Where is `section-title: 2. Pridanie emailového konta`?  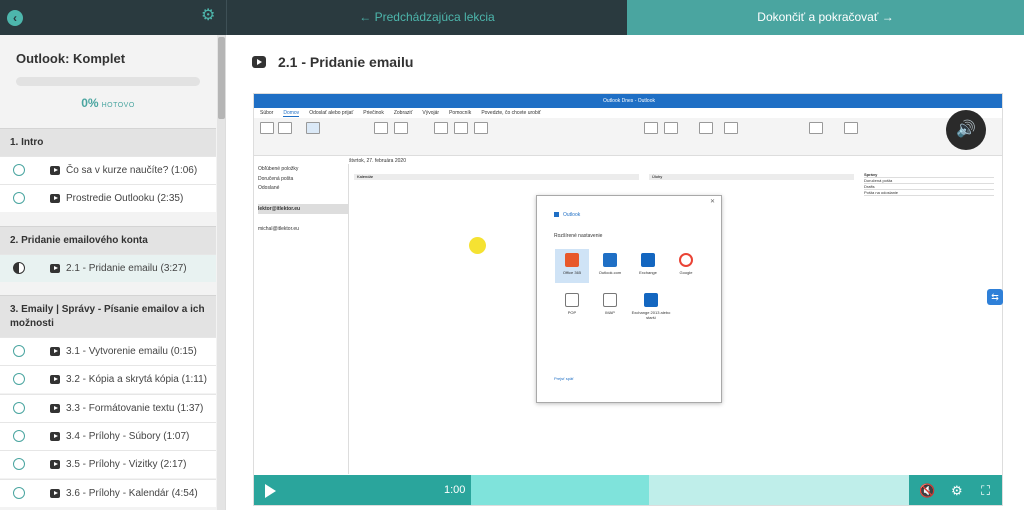 section-title: 2. Pridanie emailového konta is located at coordinates (79, 240).